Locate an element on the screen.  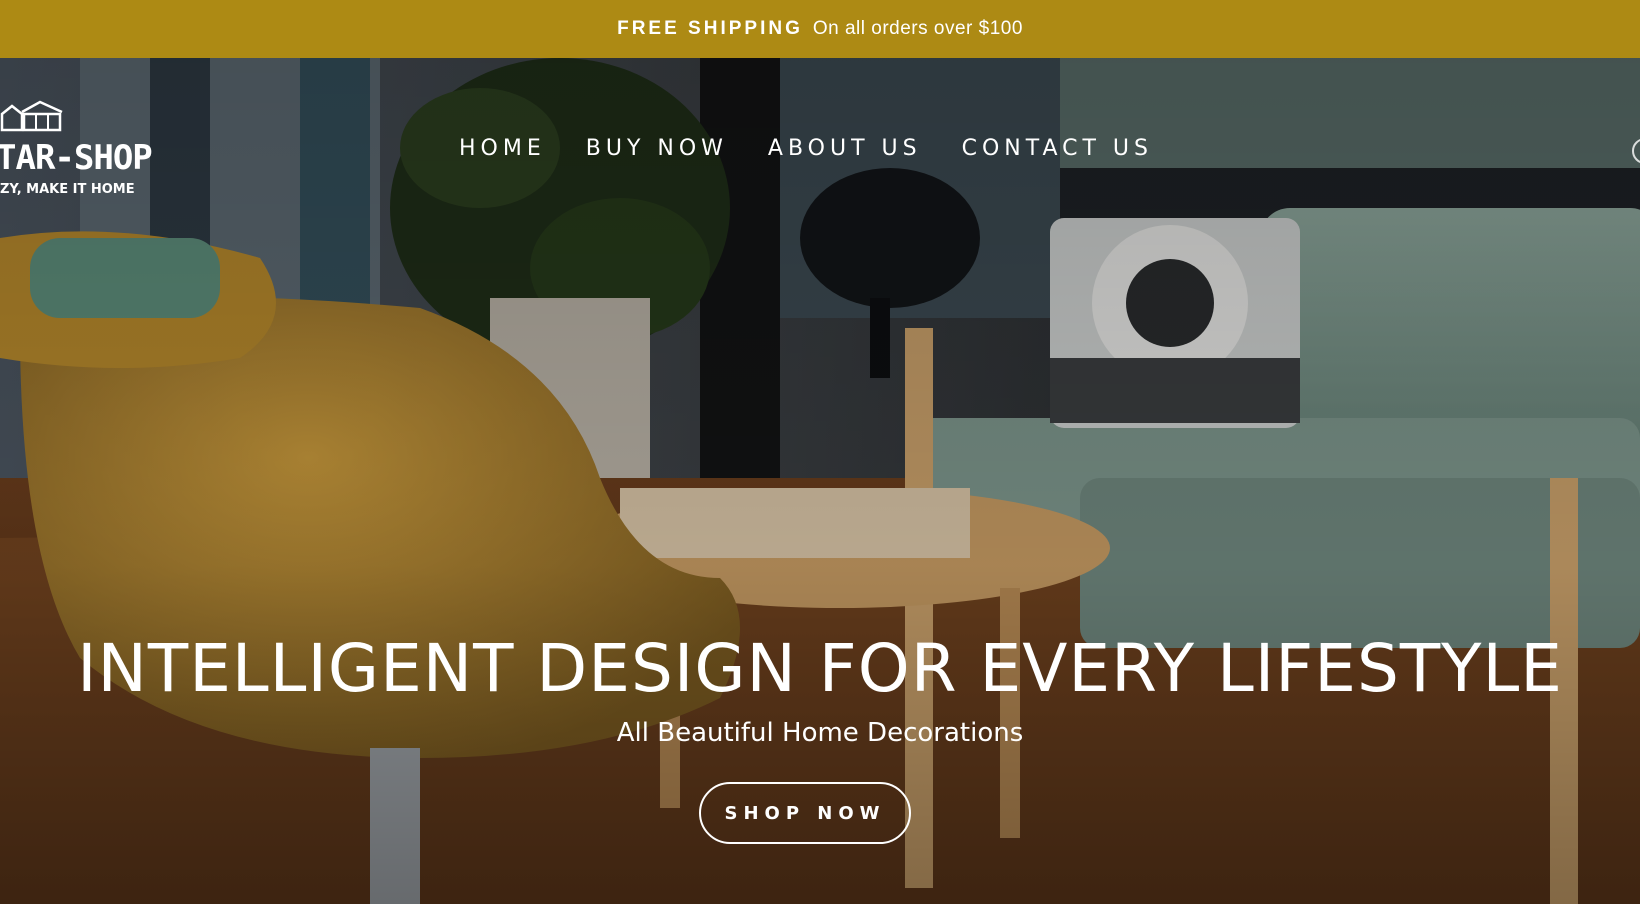
house-logo-icon is located at coordinates (31, 116).